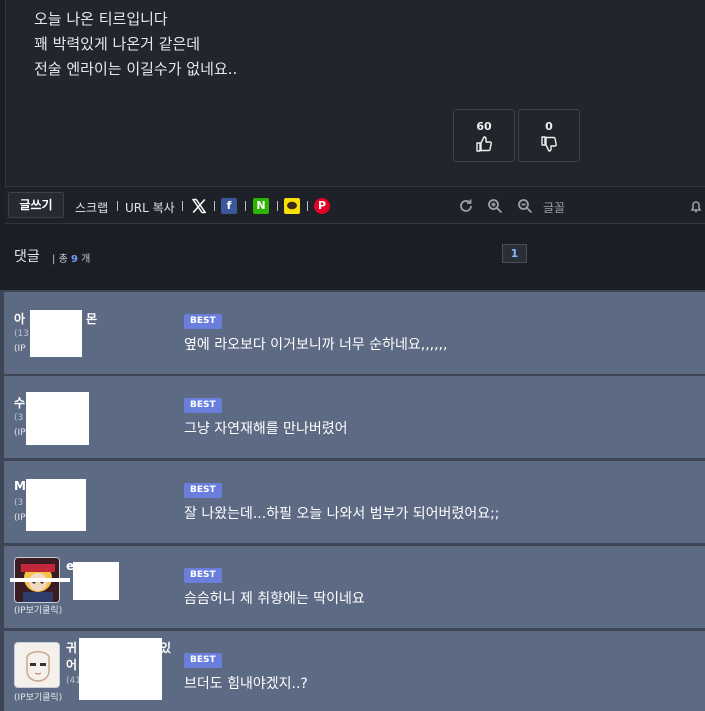 The height and width of the screenshot is (711, 705). I want to click on page-button-current: 1, so click(514, 253).